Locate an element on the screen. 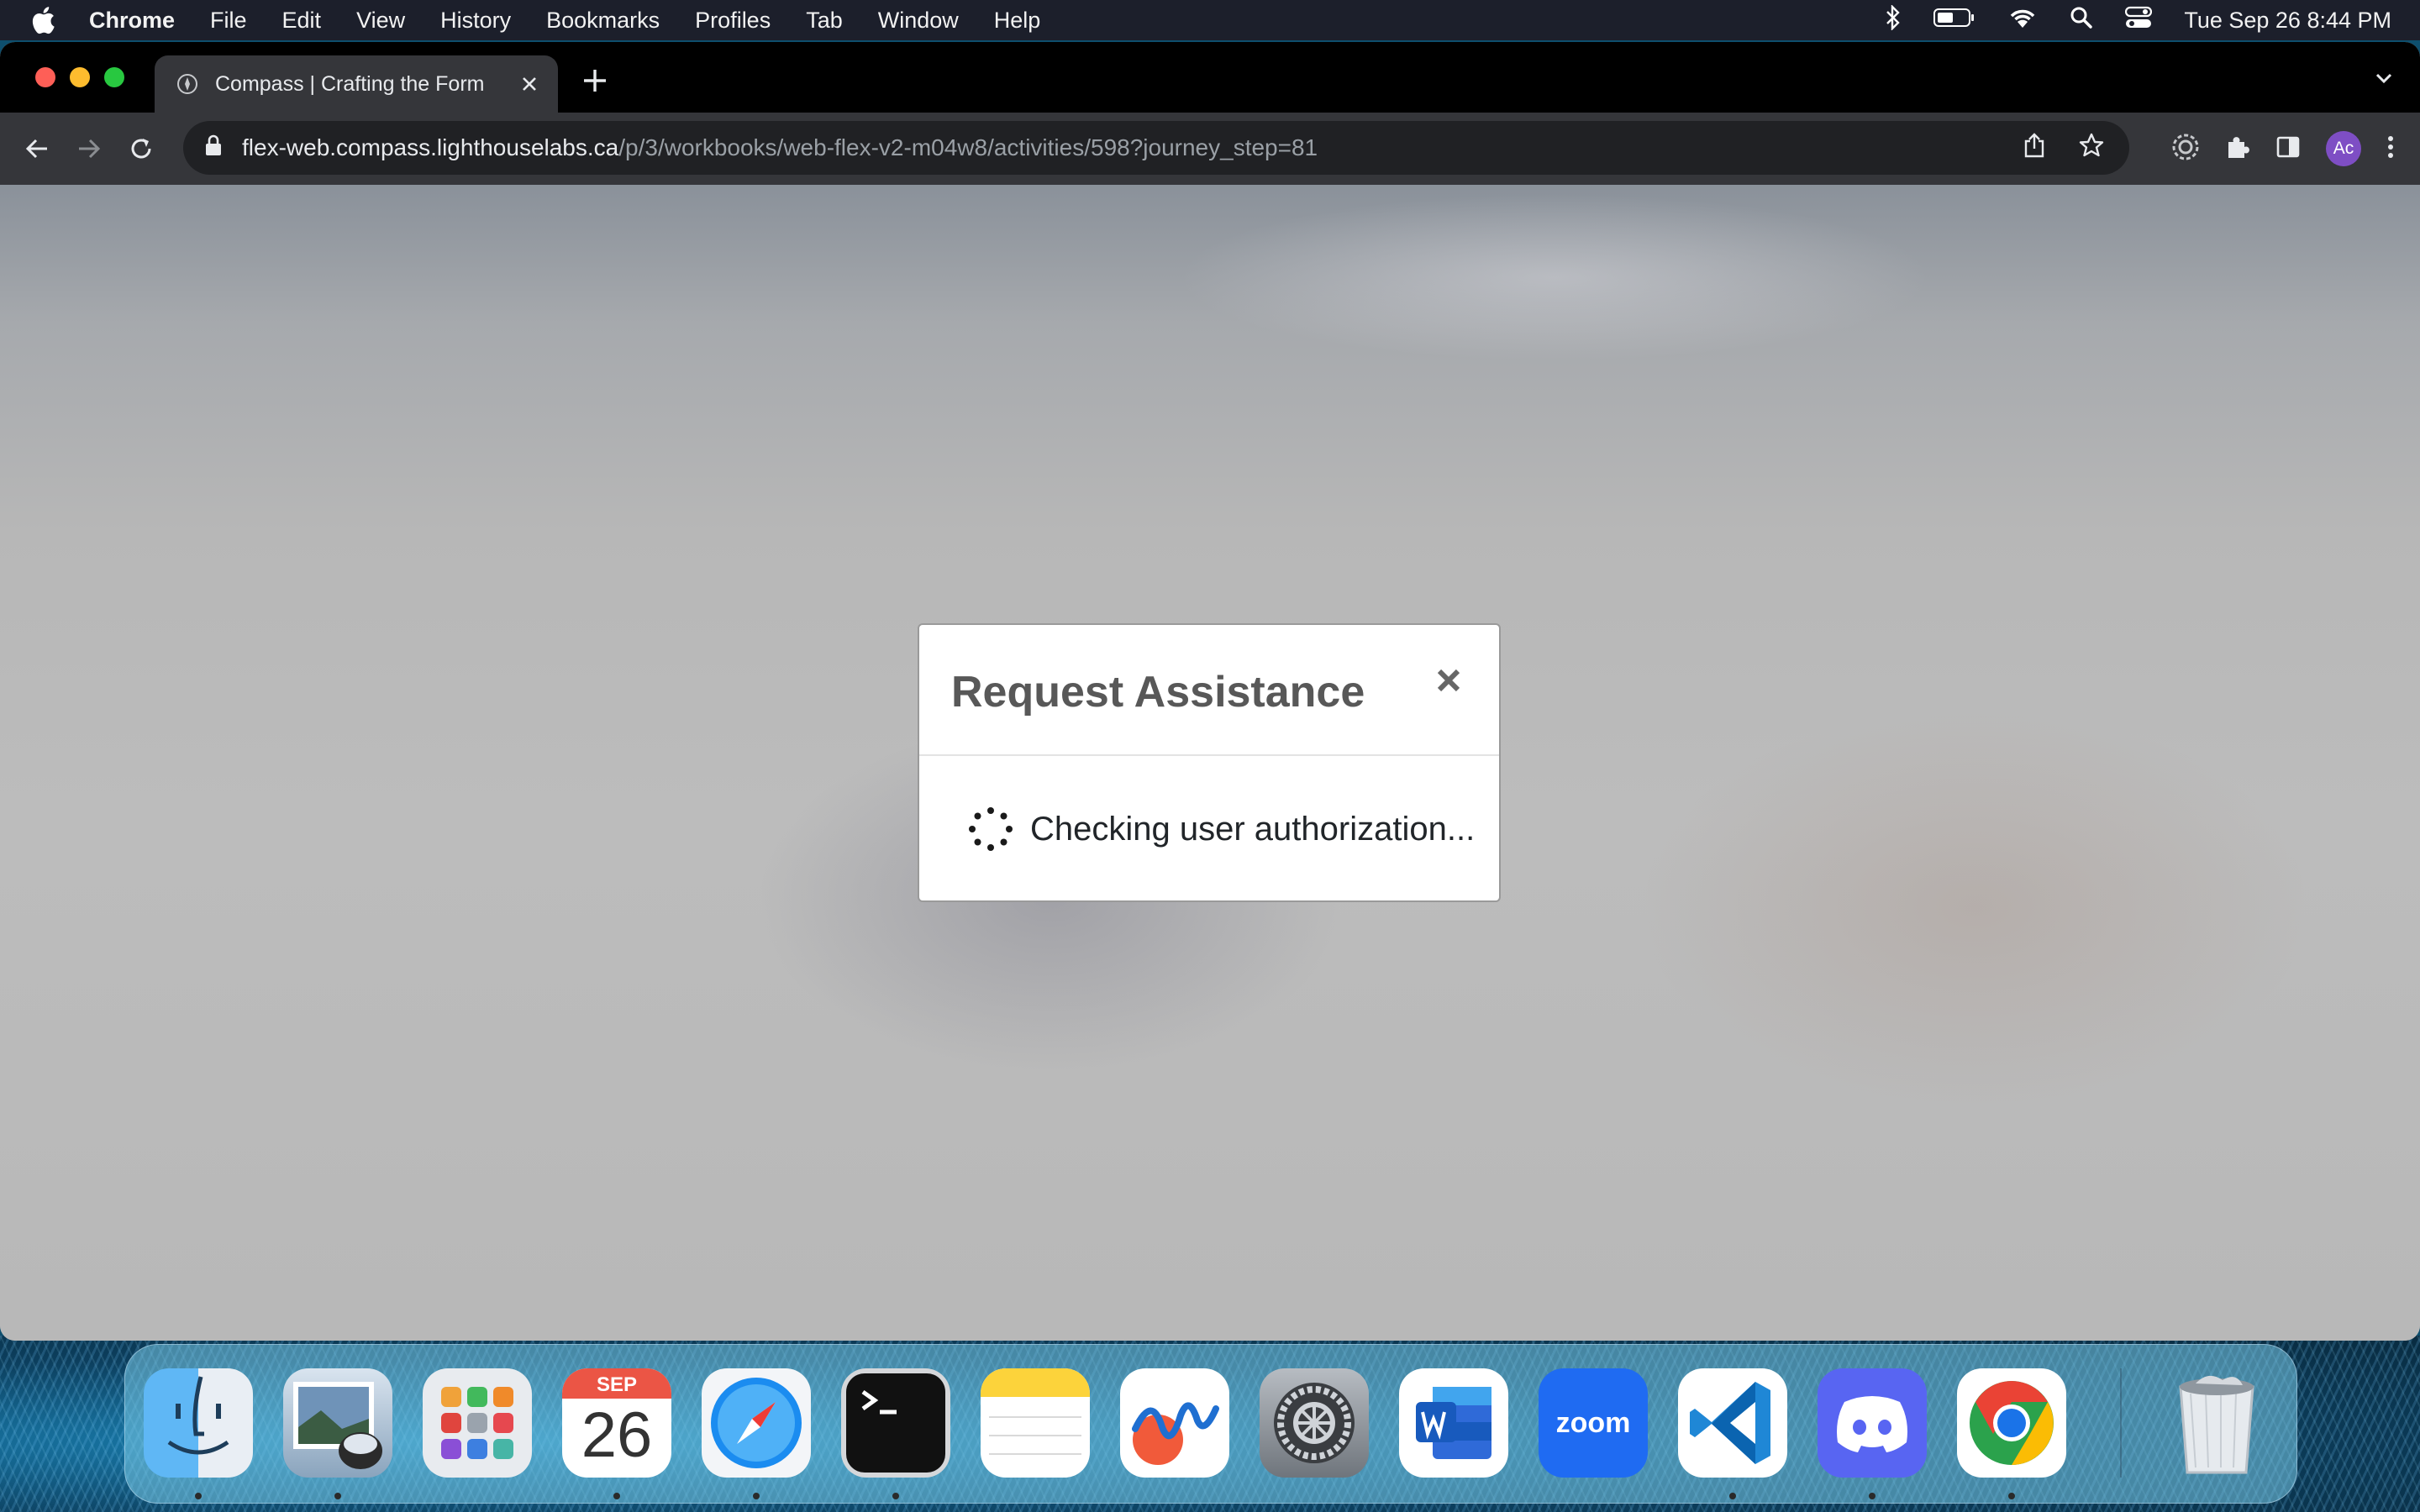 Image resolution: width=2420 pixels, height=1512 pixels. menu-tab: Tab is located at coordinates (825, 21).